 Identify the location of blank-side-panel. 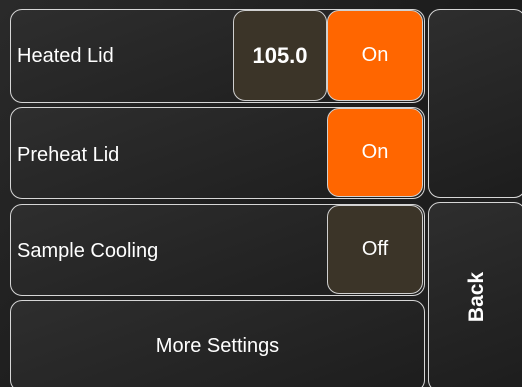
(475, 103).